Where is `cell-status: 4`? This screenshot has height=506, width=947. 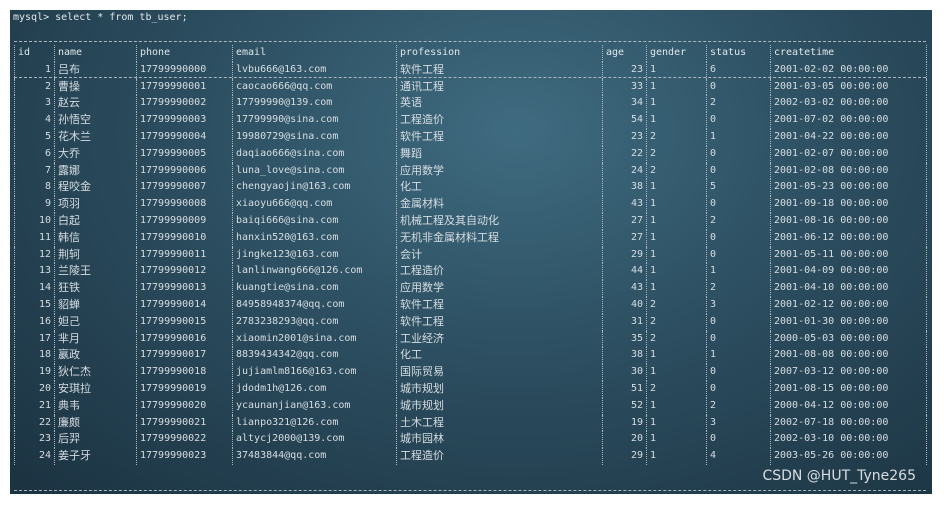
cell-status: 4 is located at coordinates (738, 456).